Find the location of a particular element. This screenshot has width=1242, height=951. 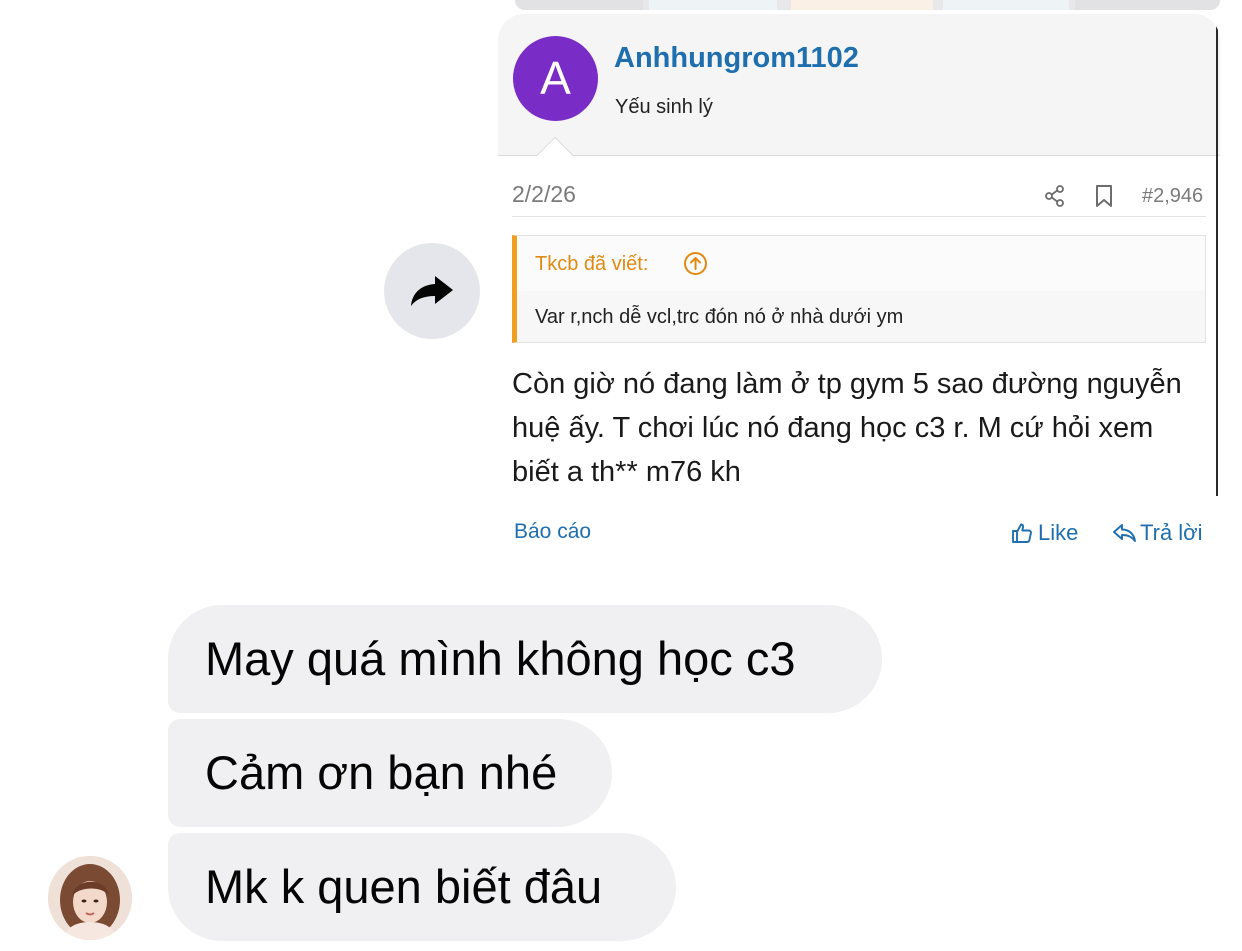

thumbs-up-icon is located at coordinates (1022, 533).